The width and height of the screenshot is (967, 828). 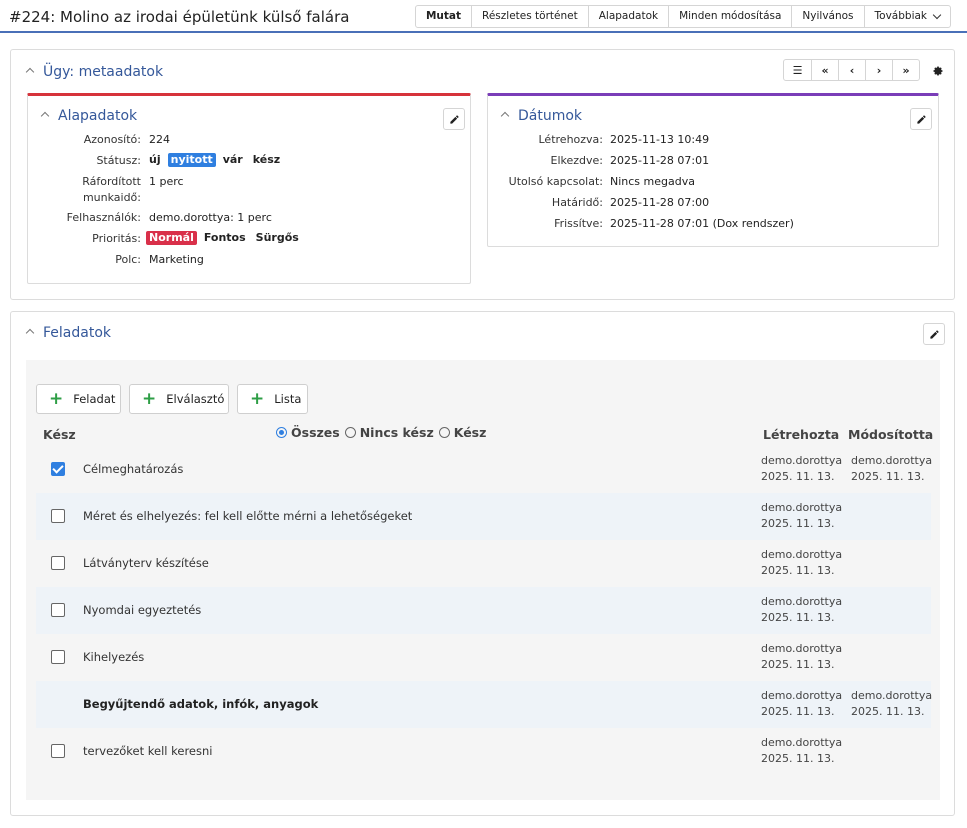 I want to click on shelf-label: Polc:, so click(x=128, y=259).